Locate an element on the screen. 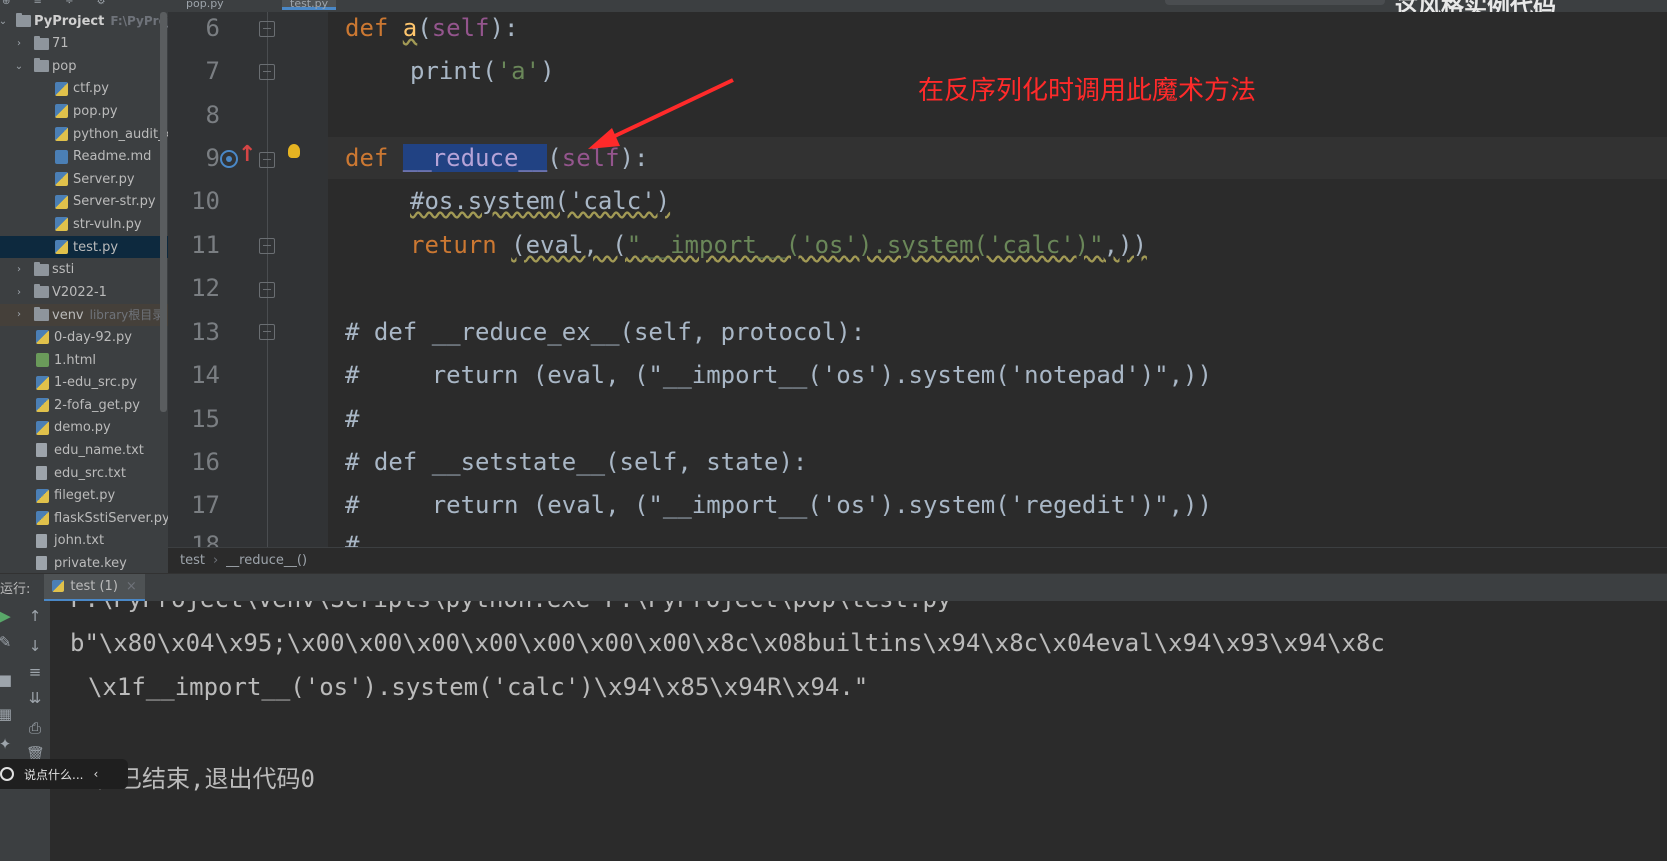 Image resolution: width=1667 pixels, height=861 pixels. tree-item: Readme.md is located at coordinates (84, 157).